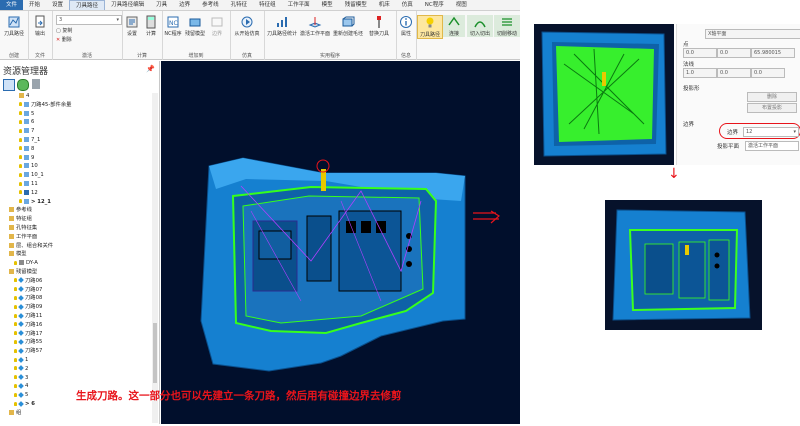  I want to click on tree-item: 组, so click(10, 413).